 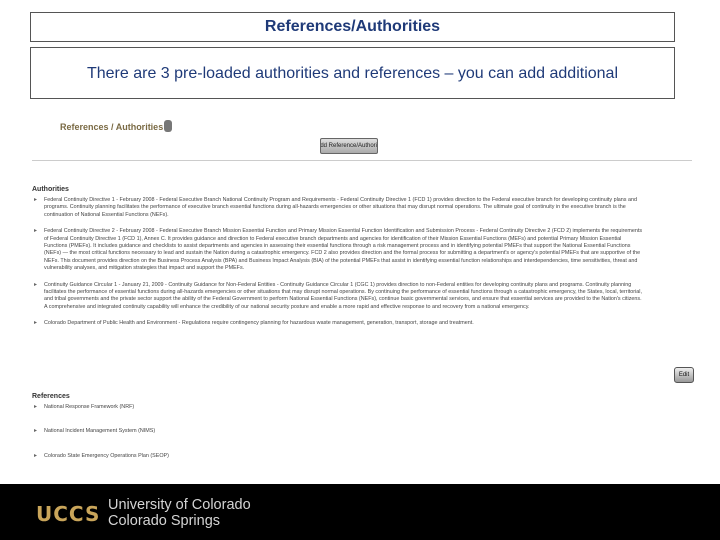 What do you see at coordinates (179, 505) in the screenshot?
I see `university-name: University of Colorado` at bounding box center [179, 505].